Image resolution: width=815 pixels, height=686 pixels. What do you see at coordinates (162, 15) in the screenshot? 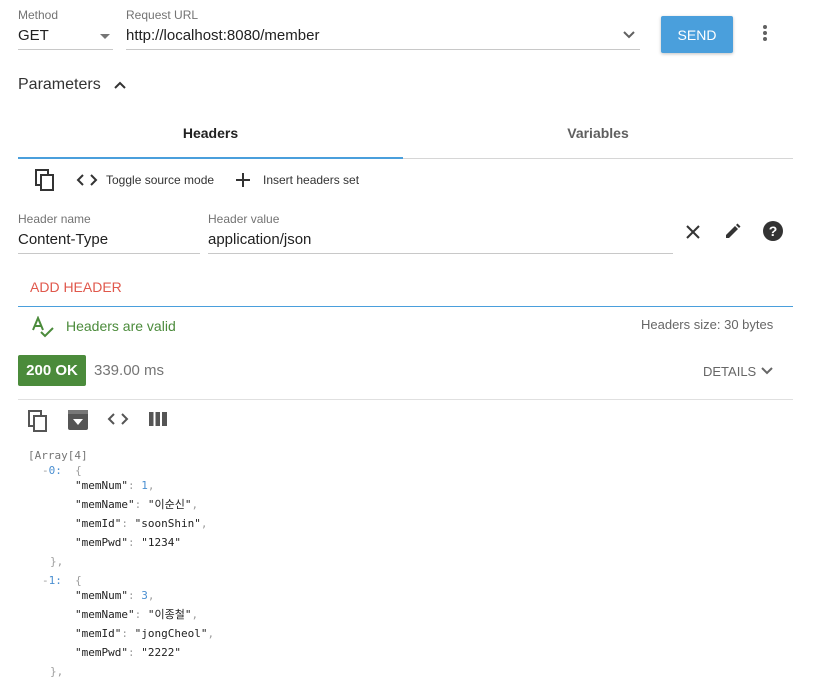
I see `url-label: Request URL` at bounding box center [162, 15].